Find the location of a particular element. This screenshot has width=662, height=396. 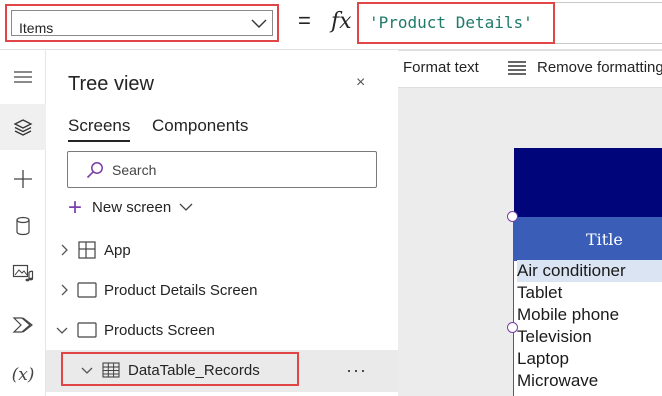

rail-media-button is located at coordinates (23, 273).